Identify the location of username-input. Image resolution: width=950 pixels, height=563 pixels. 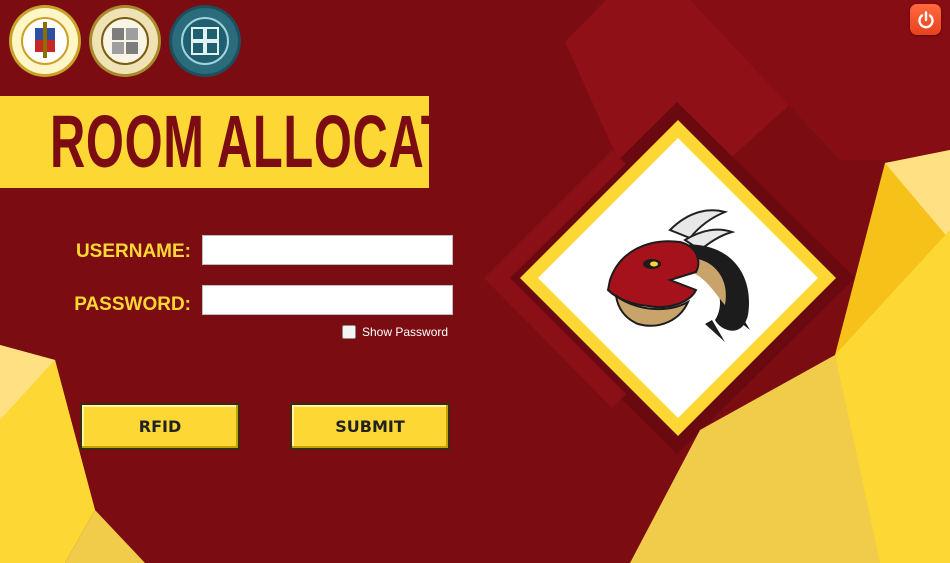
(327, 250).